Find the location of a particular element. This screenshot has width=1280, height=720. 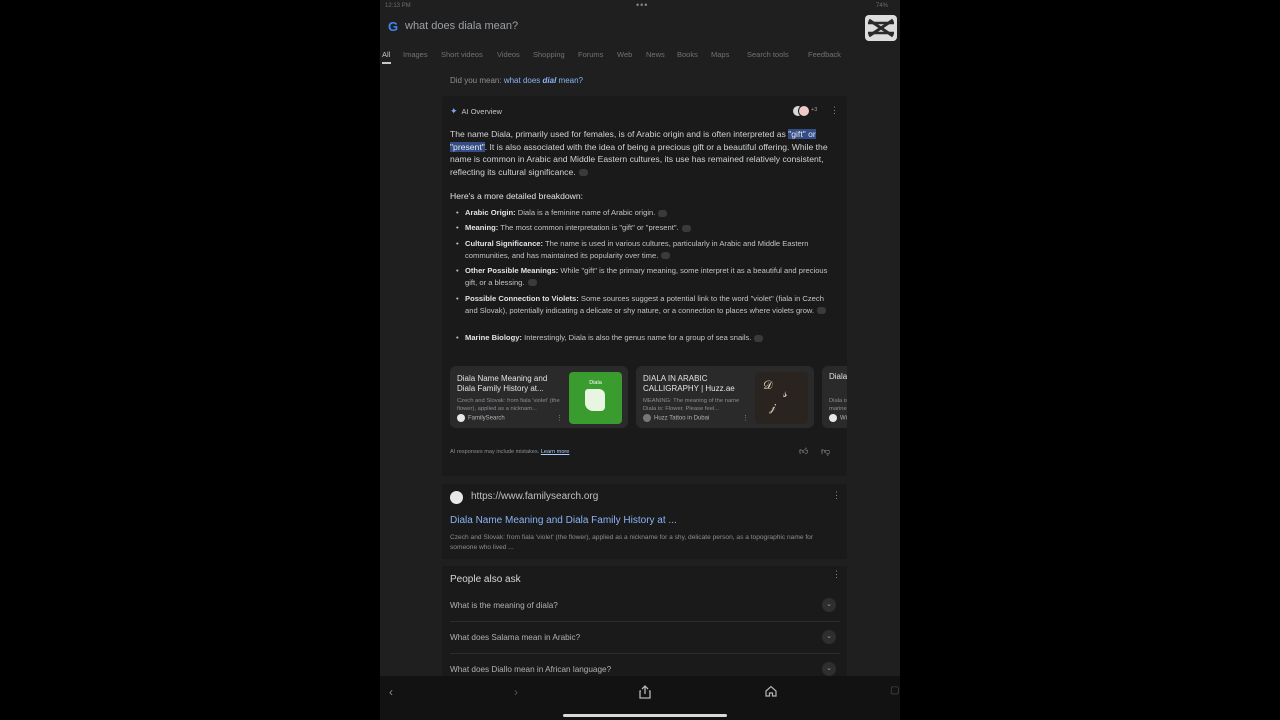

tab-search-tools: Search tools is located at coordinates (768, 54).